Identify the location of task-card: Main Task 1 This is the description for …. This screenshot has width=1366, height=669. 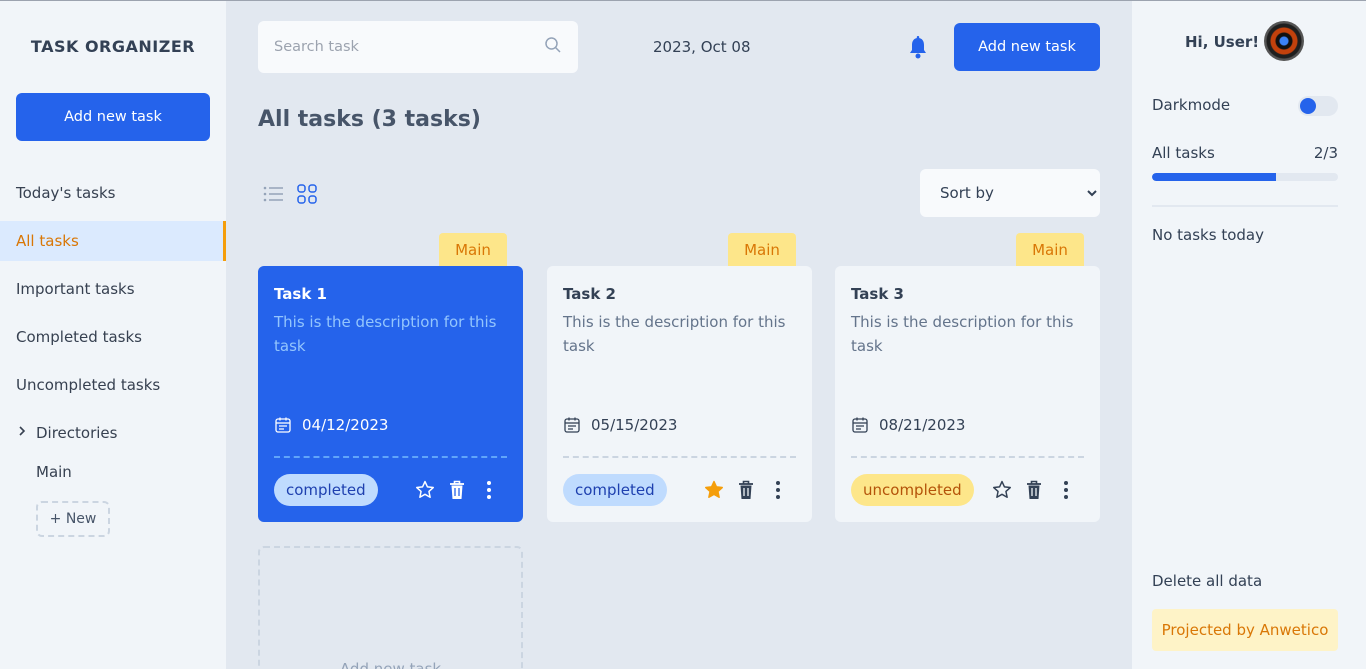
(390, 377).